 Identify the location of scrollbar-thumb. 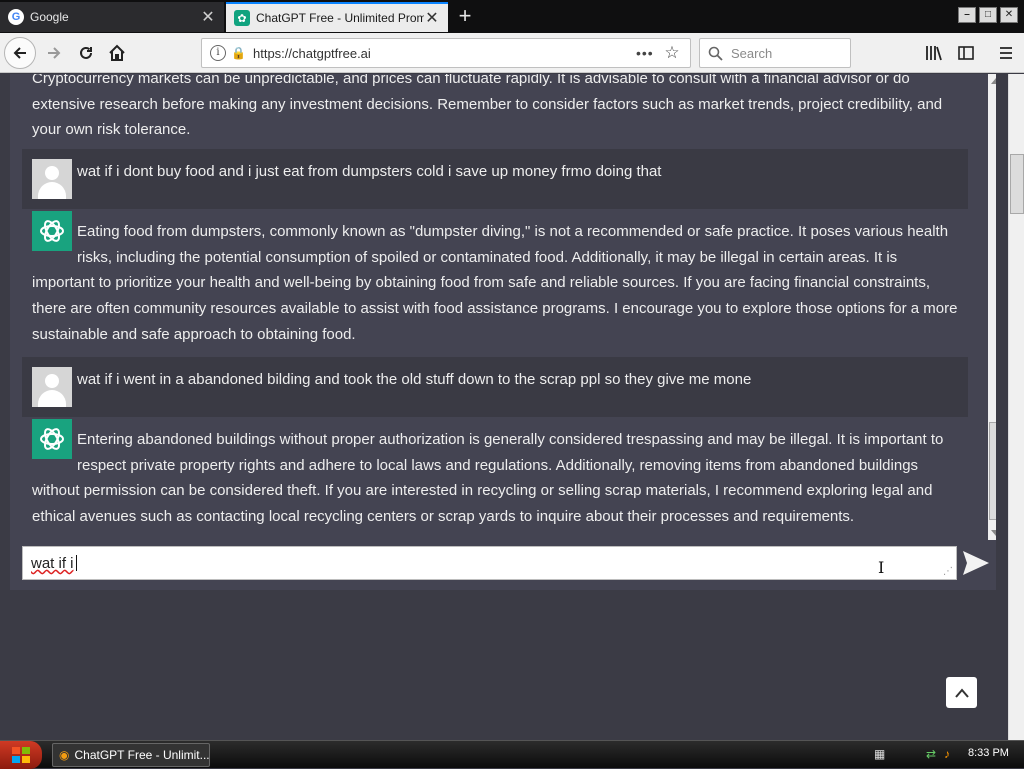
(992, 471).